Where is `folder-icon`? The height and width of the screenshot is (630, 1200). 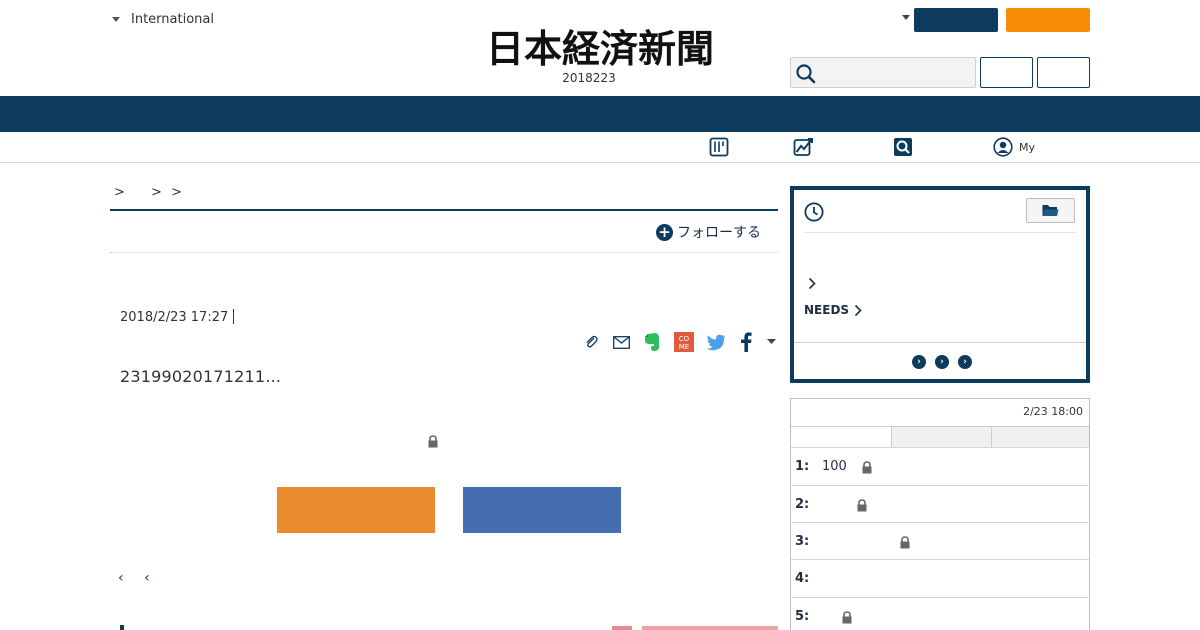 folder-icon is located at coordinates (1050, 210).